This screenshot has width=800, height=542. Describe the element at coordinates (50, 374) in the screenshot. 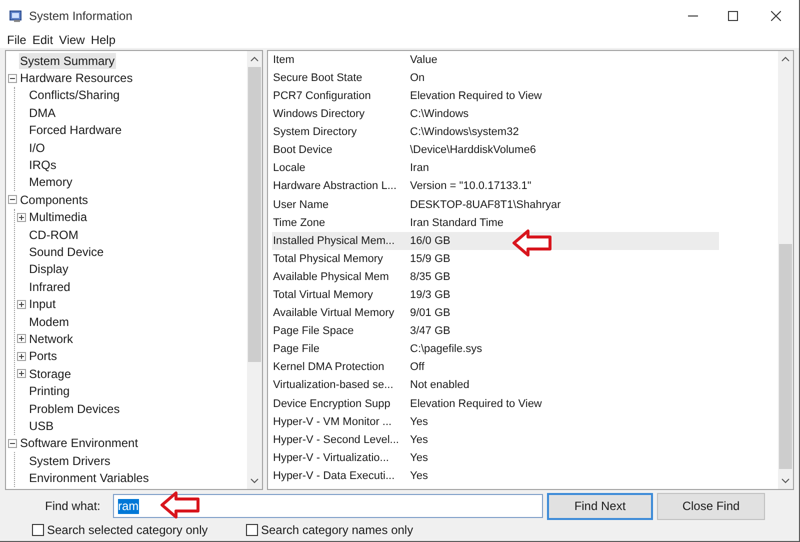

I see `tree-item: Storage` at that location.